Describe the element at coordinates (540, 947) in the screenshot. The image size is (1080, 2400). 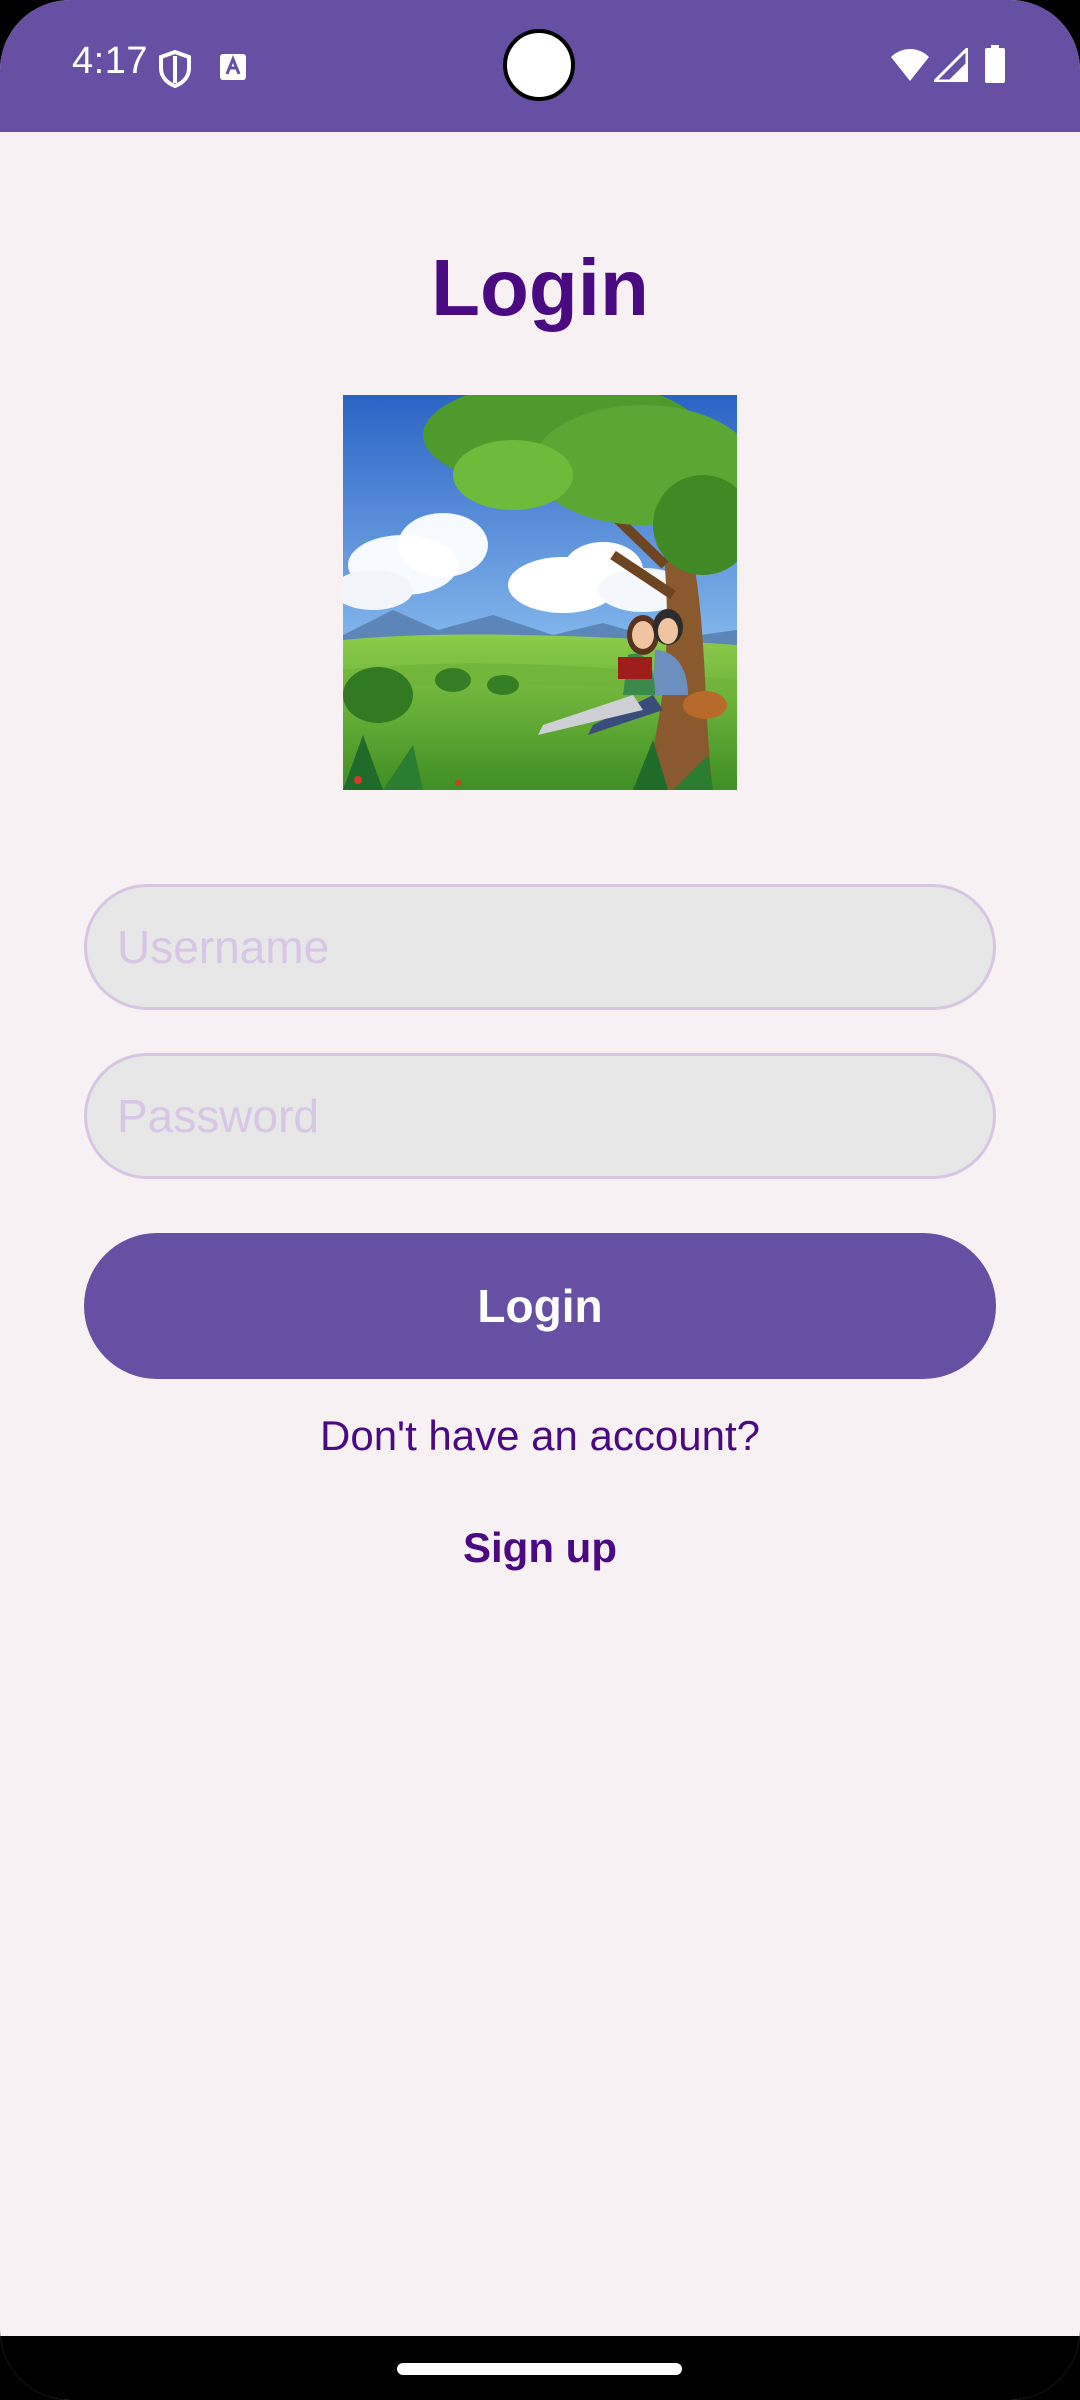
I see `username-input` at that location.